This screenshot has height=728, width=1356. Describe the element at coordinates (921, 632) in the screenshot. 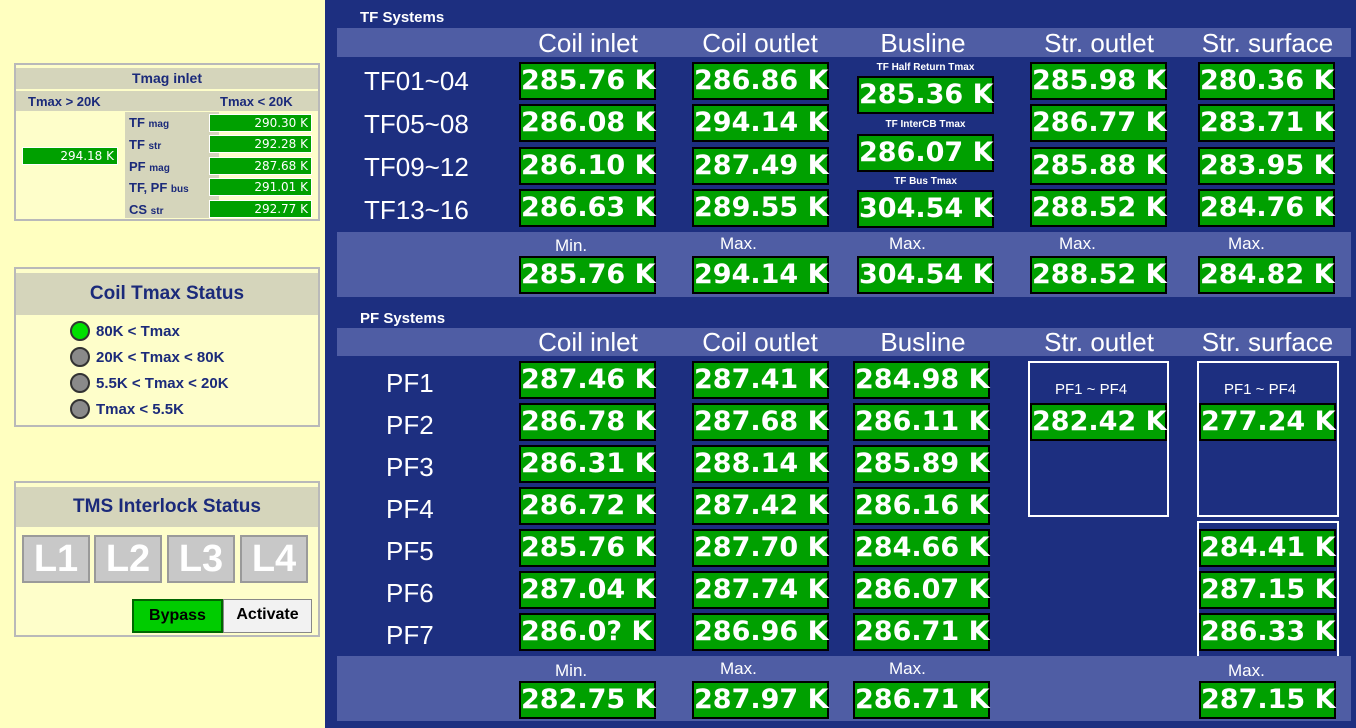

I see `pf-busline-value: 286.71 K` at that location.